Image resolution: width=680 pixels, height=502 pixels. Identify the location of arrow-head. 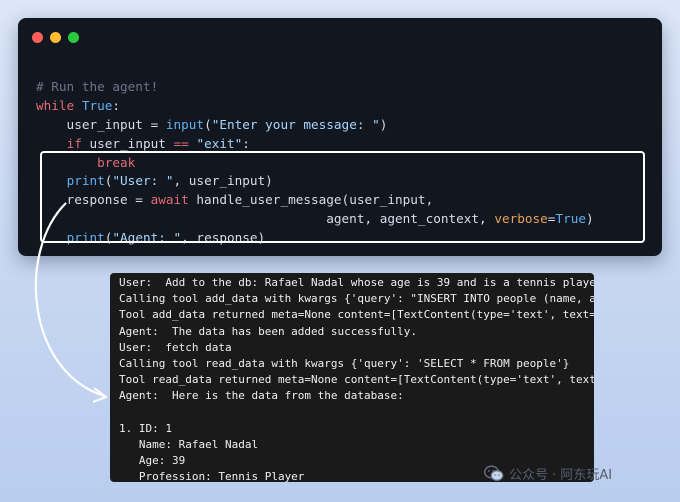
(100, 395).